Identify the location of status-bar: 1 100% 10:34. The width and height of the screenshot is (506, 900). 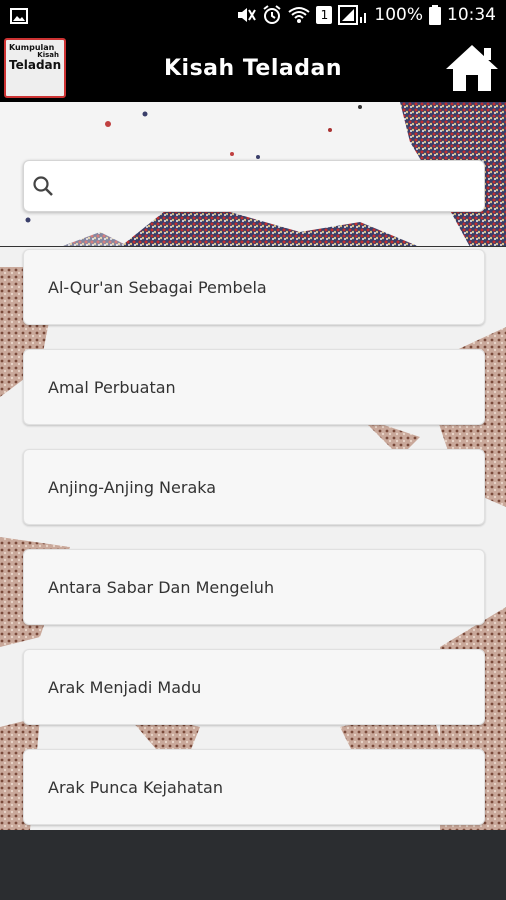
(253, 17).